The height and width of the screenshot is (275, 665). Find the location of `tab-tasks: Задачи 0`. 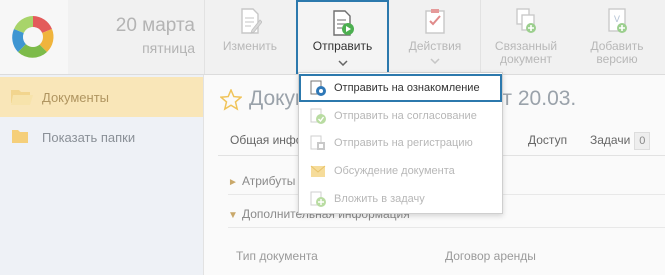

tab-tasks: Задачи 0 is located at coordinates (620, 140).